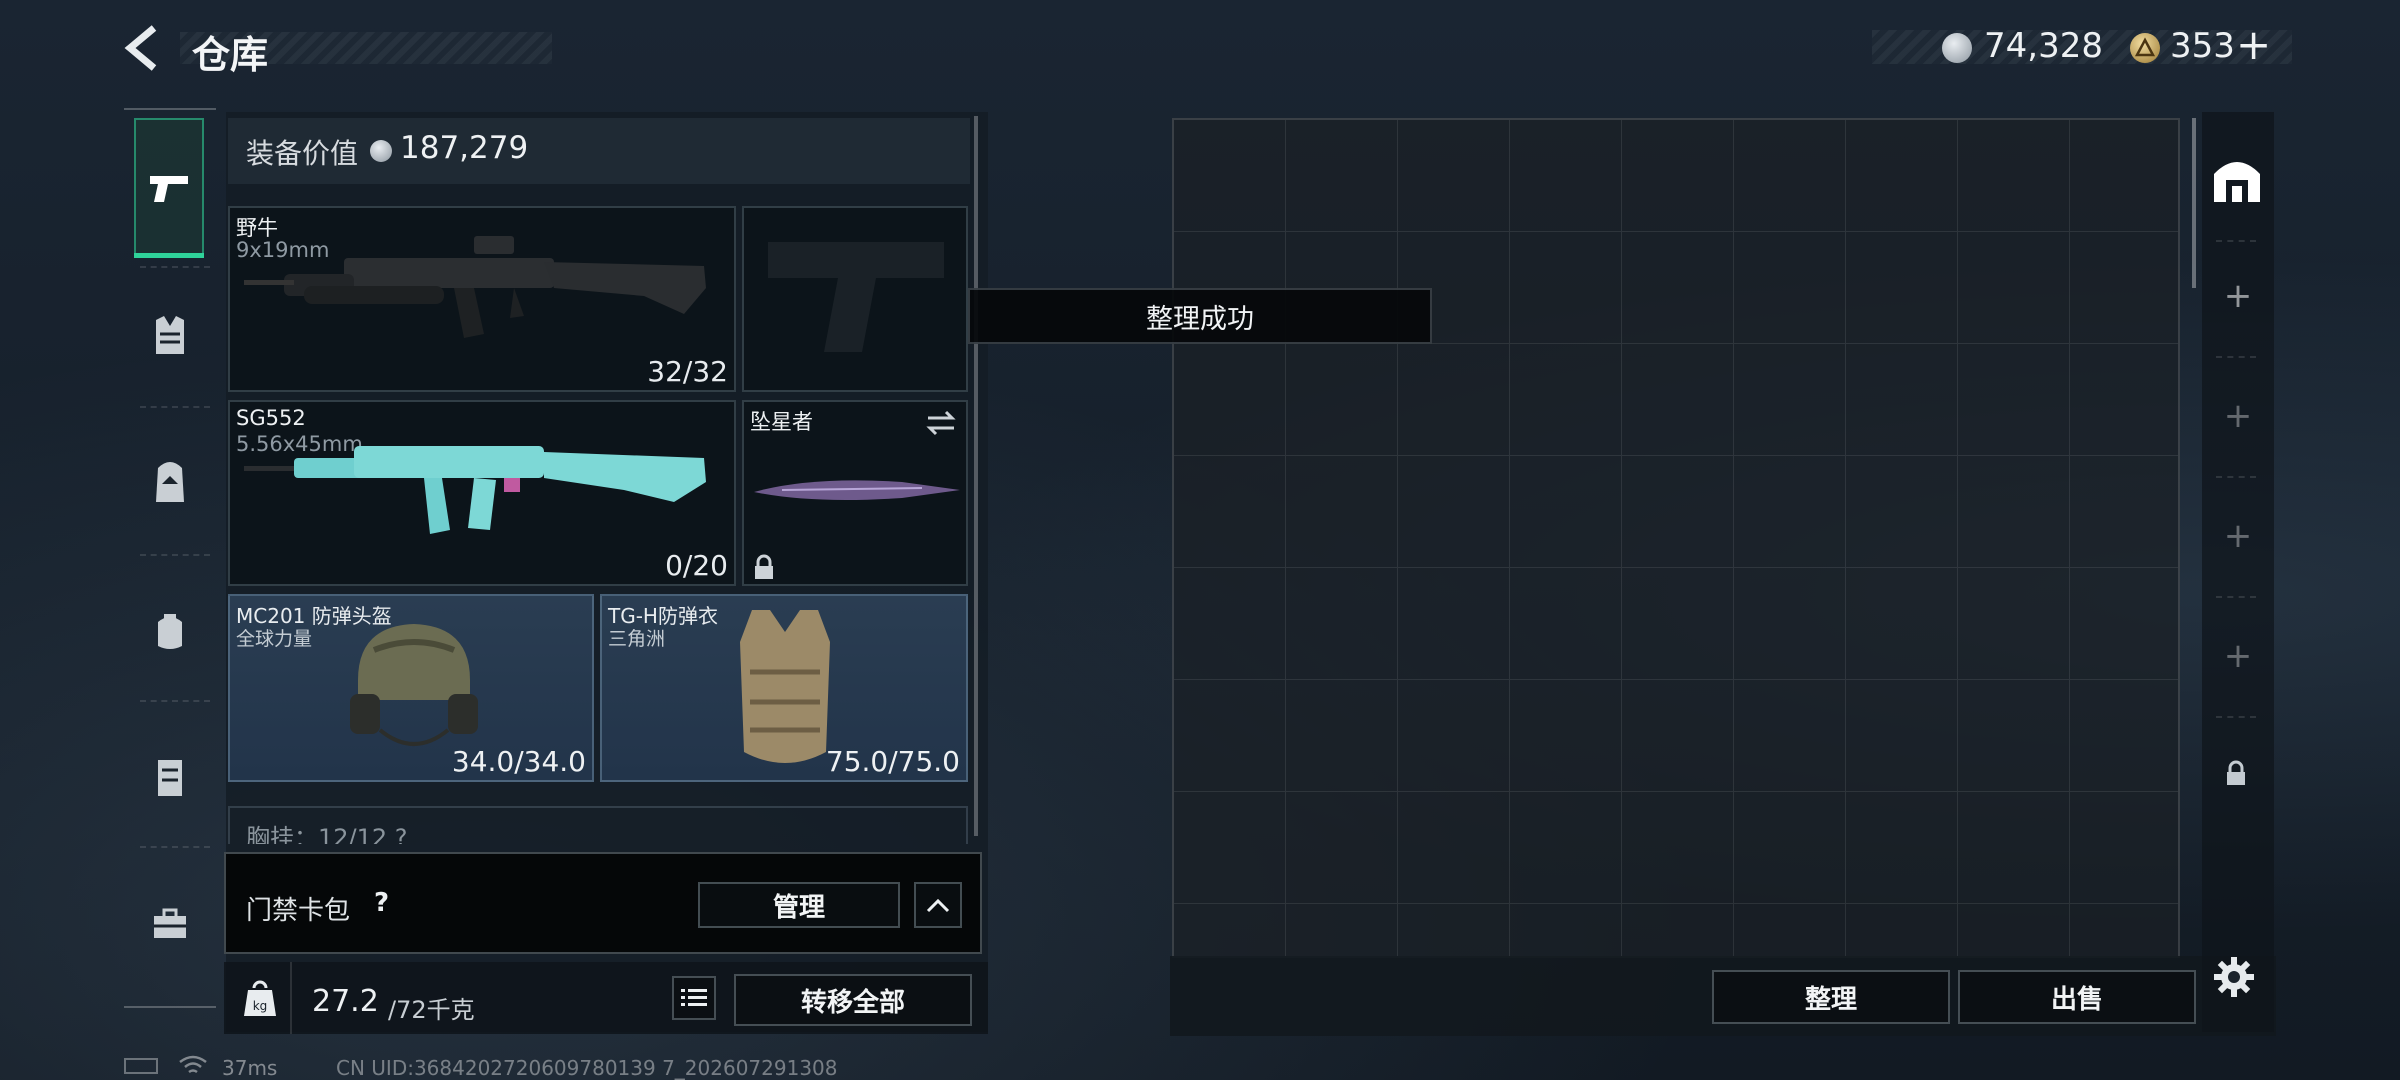 The width and height of the screenshot is (2400, 1080). I want to click on sidearm-slot, so click(855, 299).